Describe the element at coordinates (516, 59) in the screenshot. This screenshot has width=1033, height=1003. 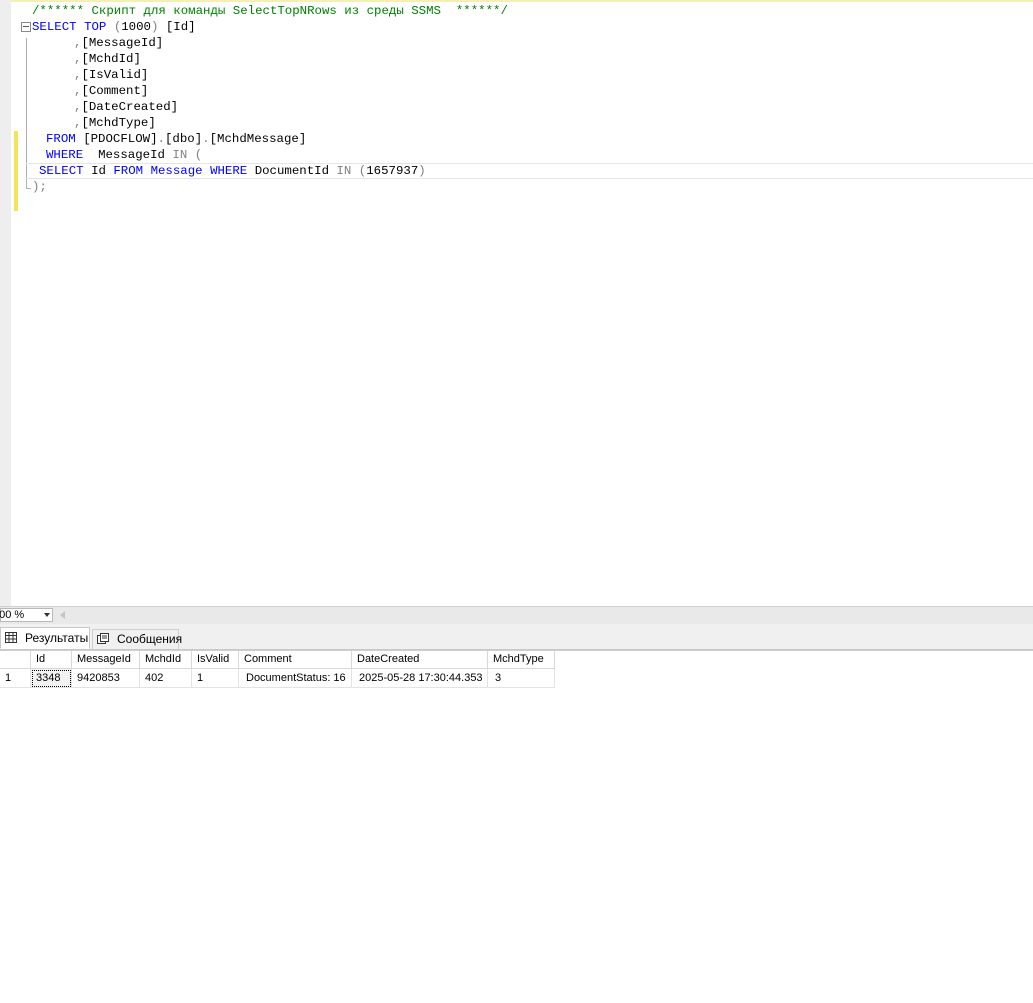
I see `code-line-4: ,[MchdId]` at that location.